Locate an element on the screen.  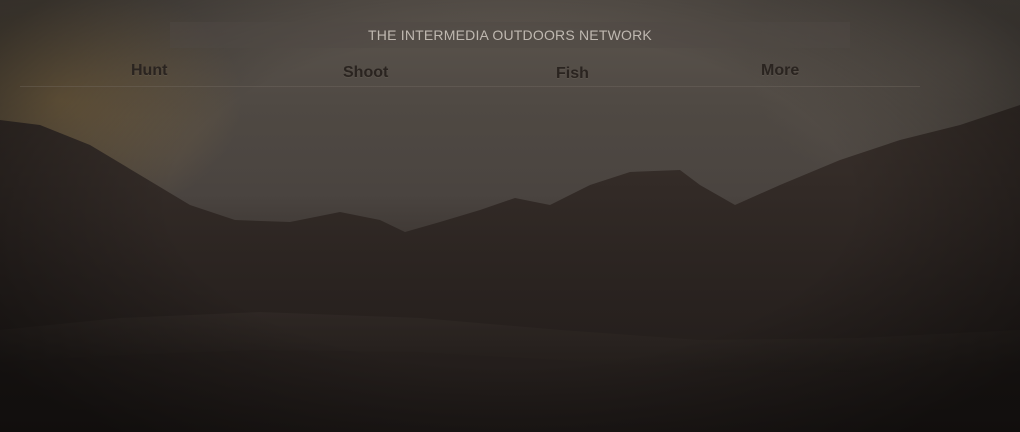
network-title: THE INTERMEDIA OUTDOORS NETWORK is located at coordinates (510, 35).